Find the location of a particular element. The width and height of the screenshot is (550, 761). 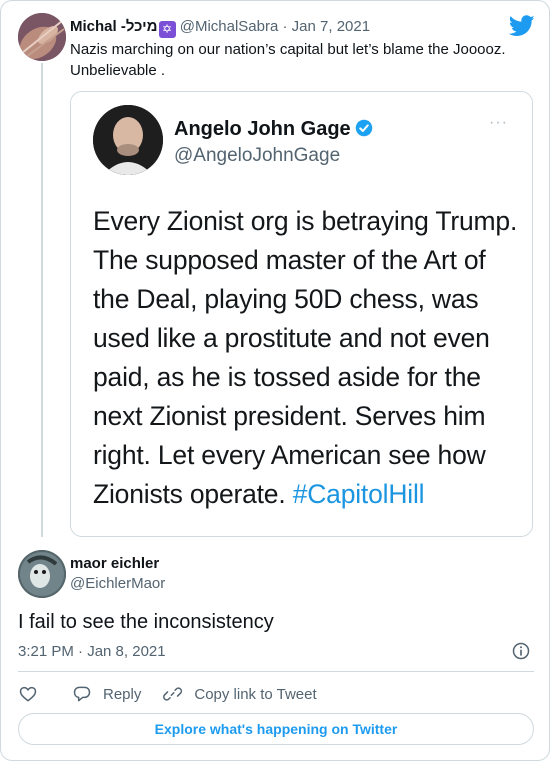

twitter-bird-icon is located at coordinates (522, 26).